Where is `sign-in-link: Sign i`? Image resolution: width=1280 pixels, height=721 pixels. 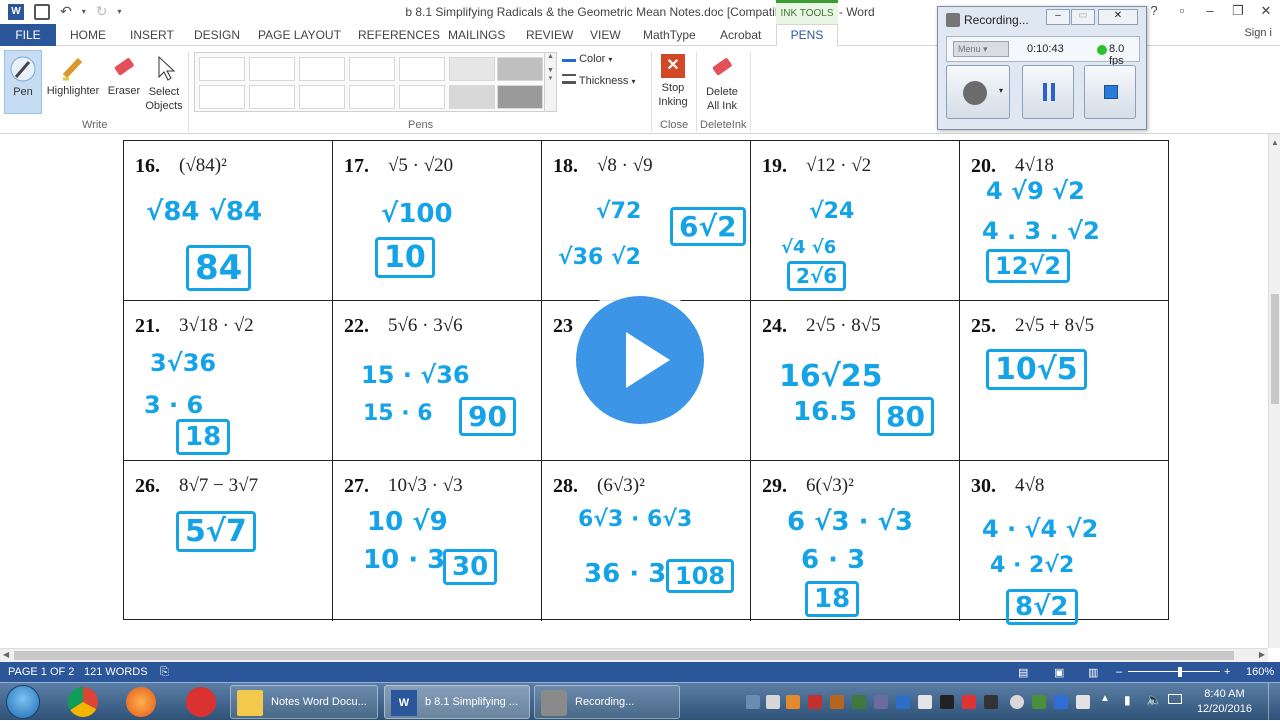
sign-in-link: Sign i is located at coordinates (1258, 33).